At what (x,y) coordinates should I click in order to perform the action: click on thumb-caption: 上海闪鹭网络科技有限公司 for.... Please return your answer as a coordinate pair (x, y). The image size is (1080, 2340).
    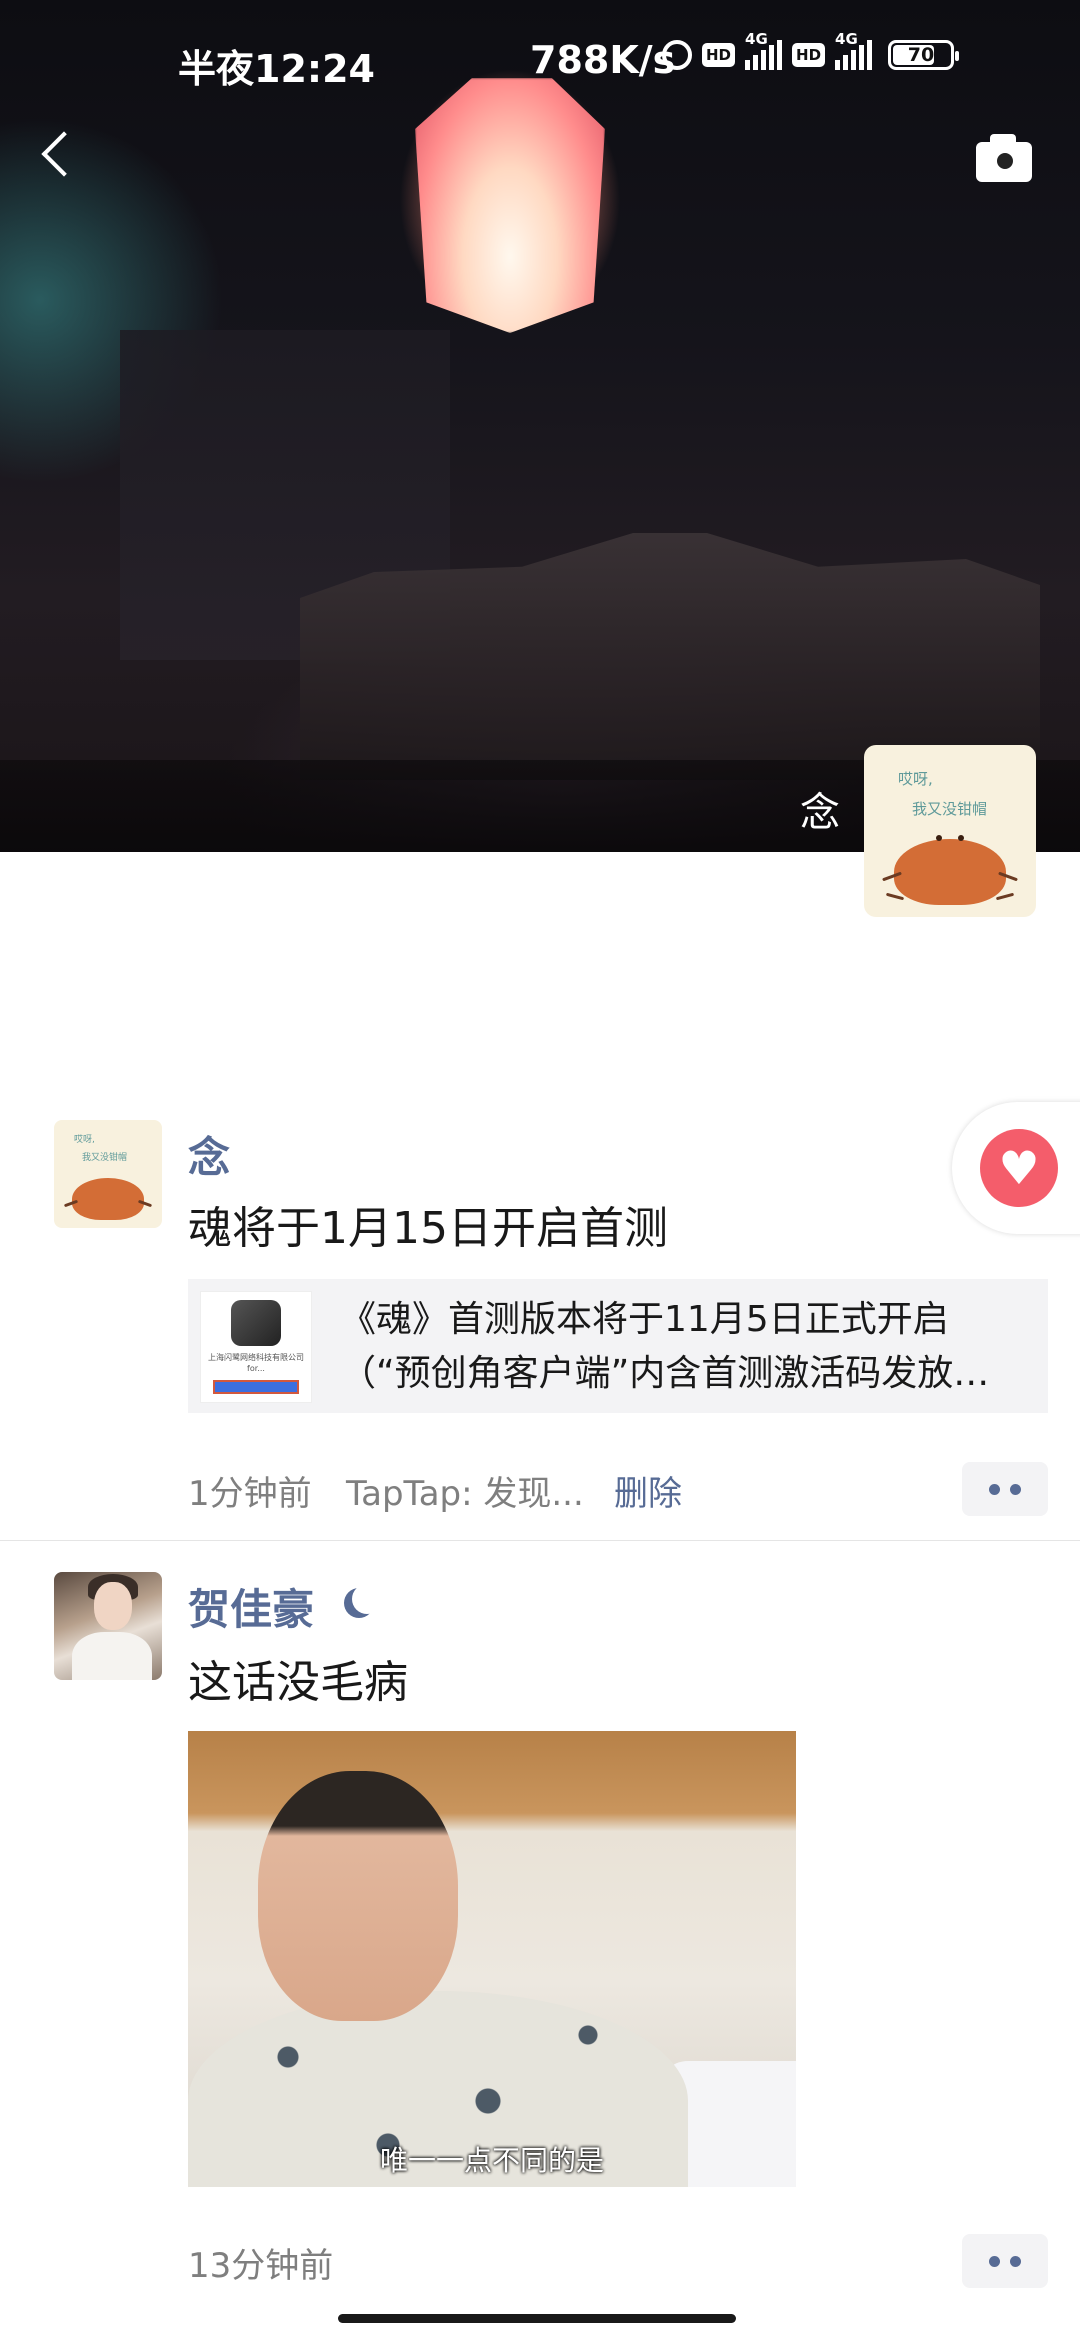
    Looking at the image, I should click on (256, 1363).